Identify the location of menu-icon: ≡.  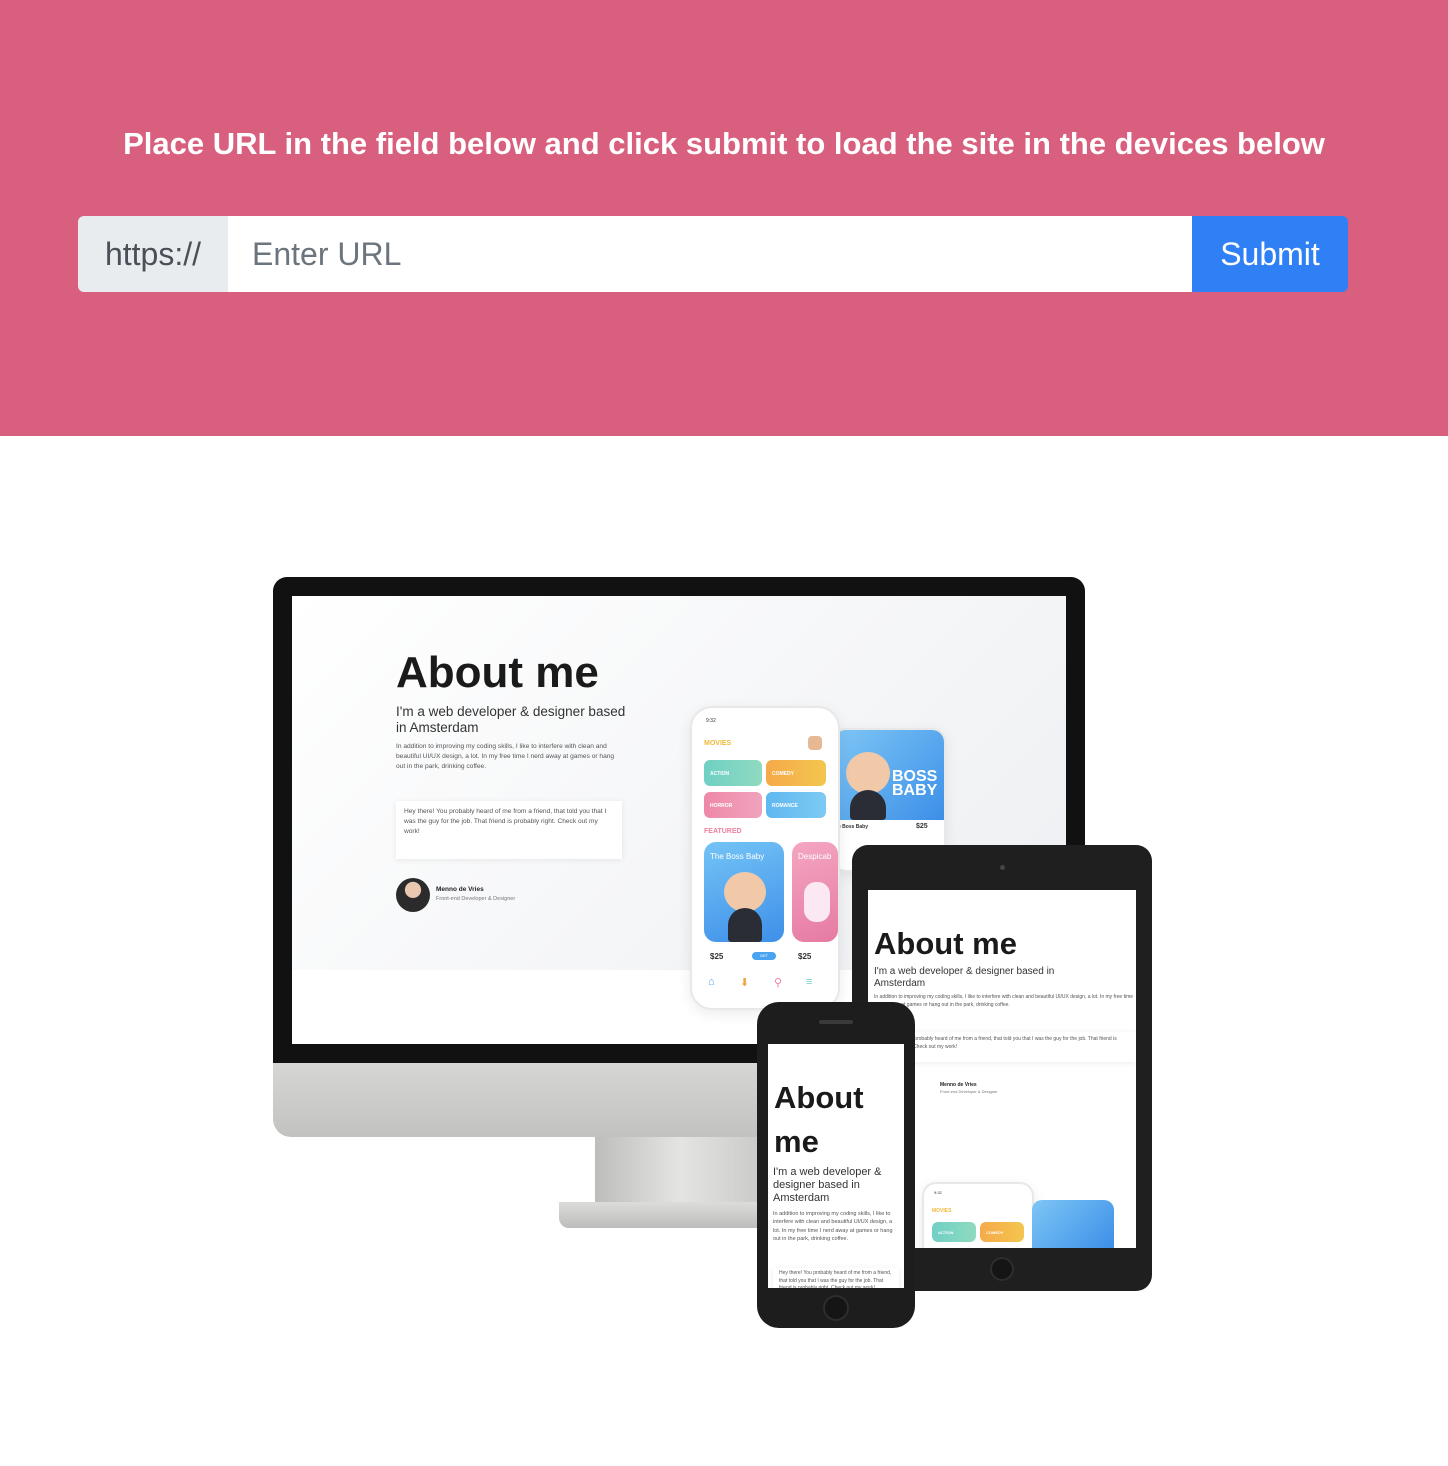
(809, 982).